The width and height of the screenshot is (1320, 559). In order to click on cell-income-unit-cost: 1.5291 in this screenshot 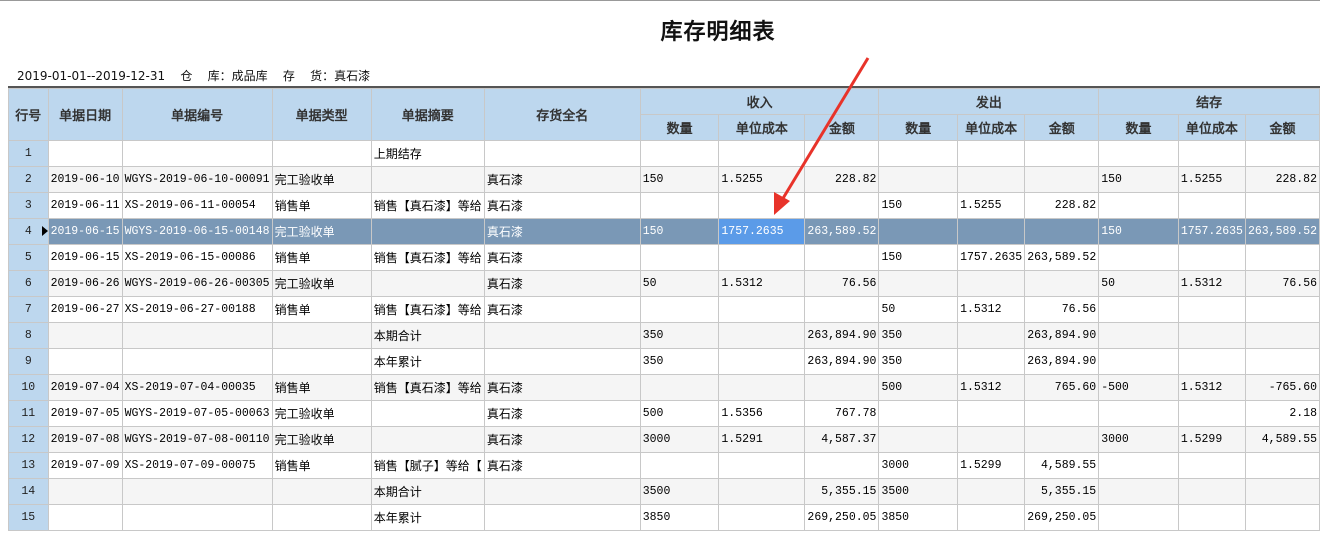, I will do `click(762, 439)`.